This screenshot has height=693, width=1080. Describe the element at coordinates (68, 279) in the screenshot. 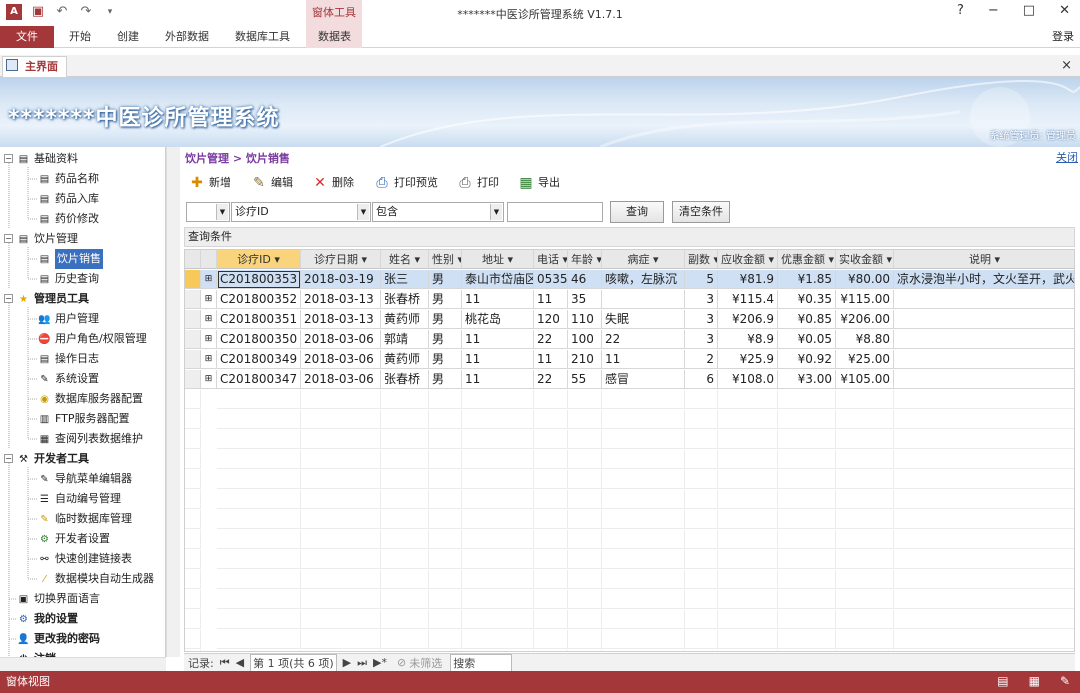

I see `nav-item-history: ▤ 历史查询` at that location.